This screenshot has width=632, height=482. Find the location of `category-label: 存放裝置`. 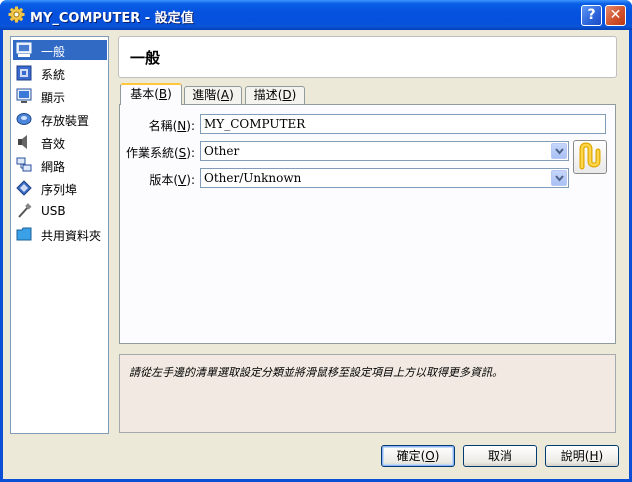

category-label: 存放裝置 is located at coordinates (65, 121).